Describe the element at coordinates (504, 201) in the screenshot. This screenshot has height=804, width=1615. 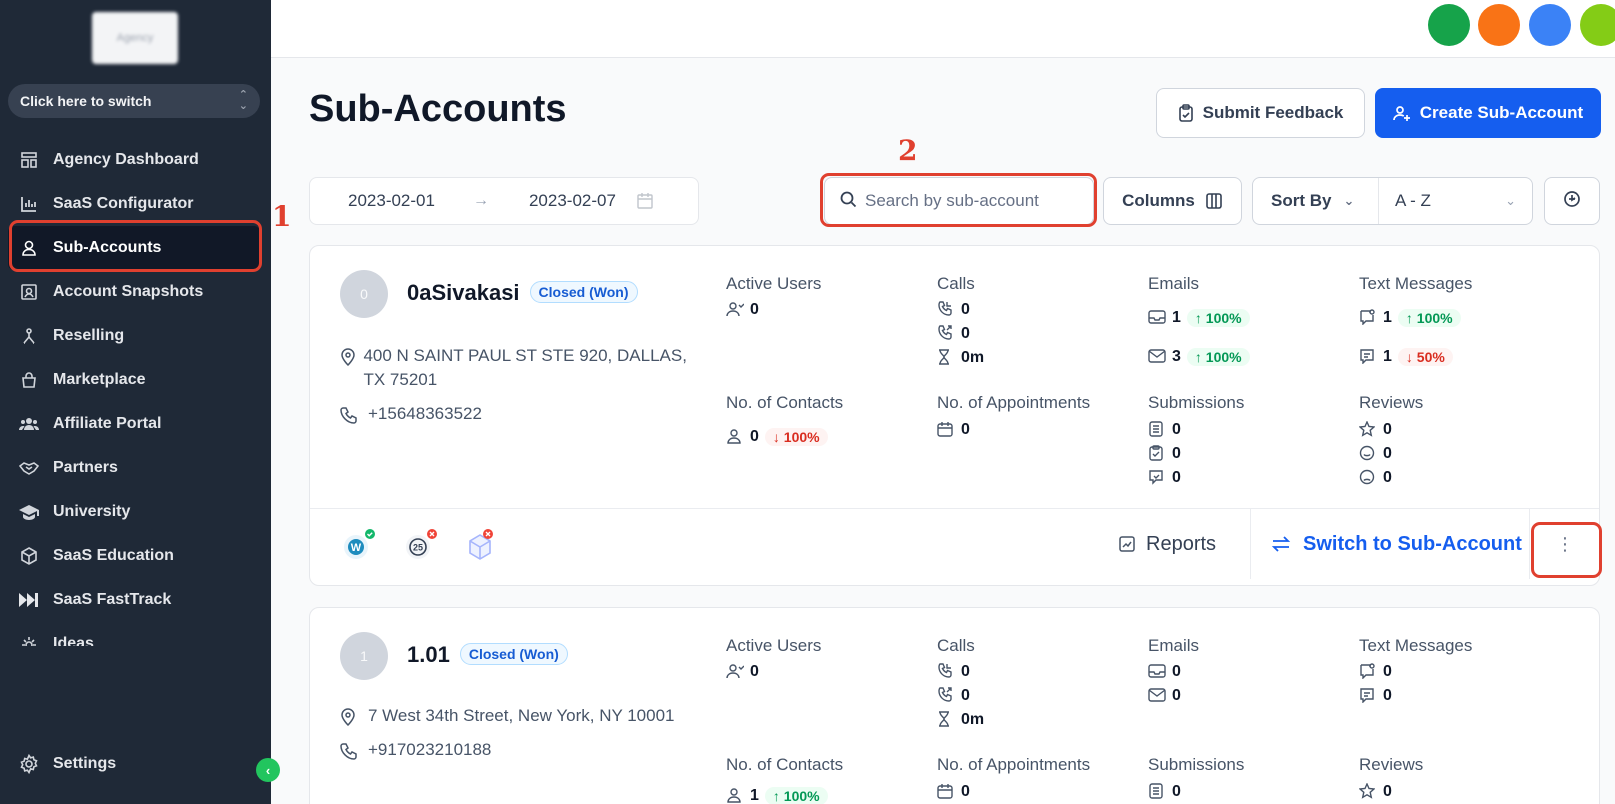
I see `date-range-picker: 2023-02-01 → 2023-02-07` at that location.